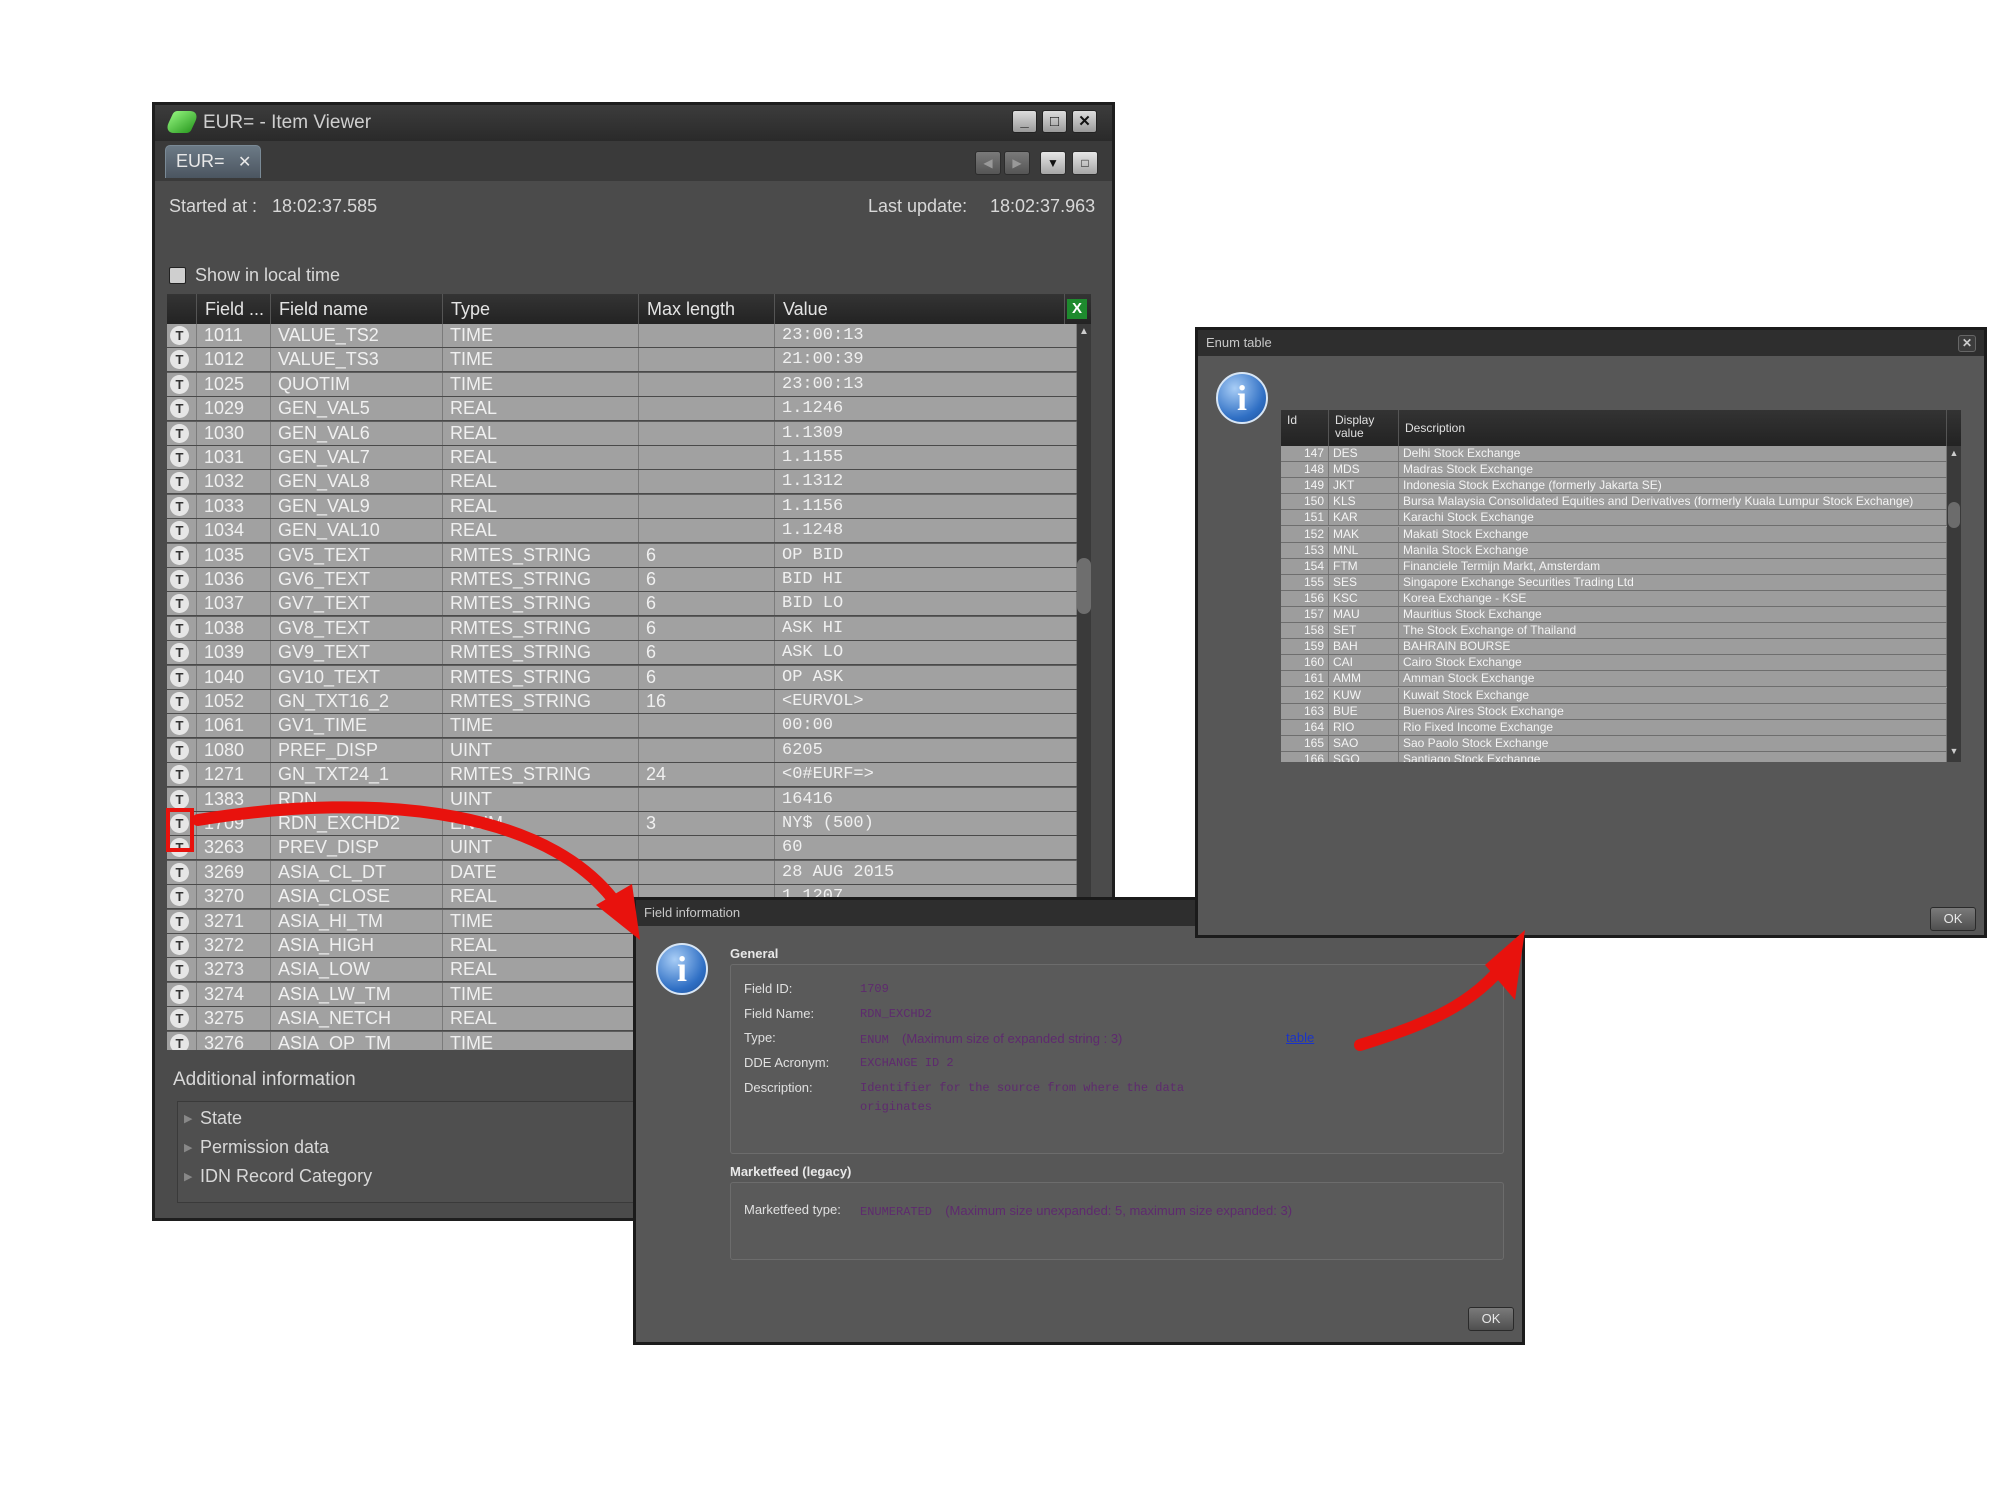  I want to click on table-row: T 1038 GV8_TEXT RMTES_STRING 6 ASK HI, so click(622, 628).